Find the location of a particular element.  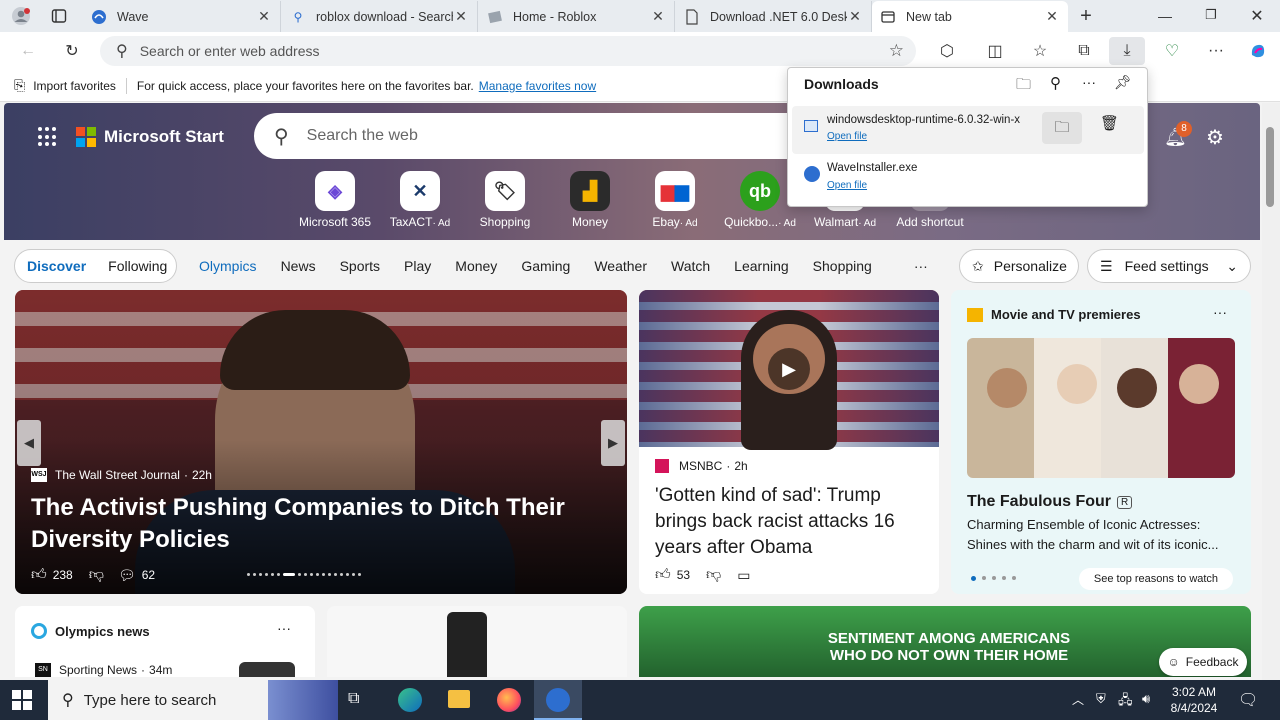

show-in-folder-icon: 🗀︎ is located at coordinates (1062, 128).